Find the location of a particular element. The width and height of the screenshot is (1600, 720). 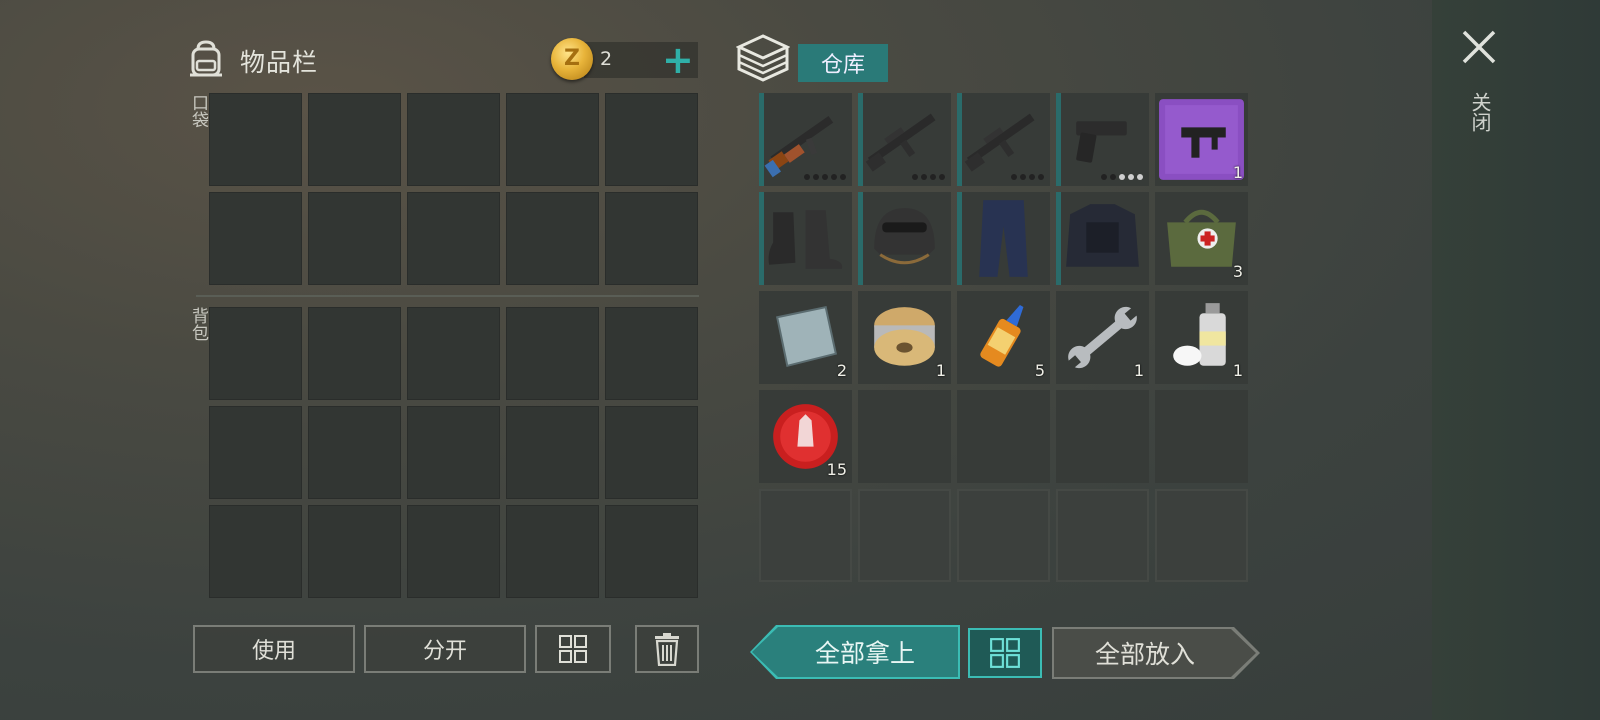

pistol-icon is located at coordinates (1101, 142).